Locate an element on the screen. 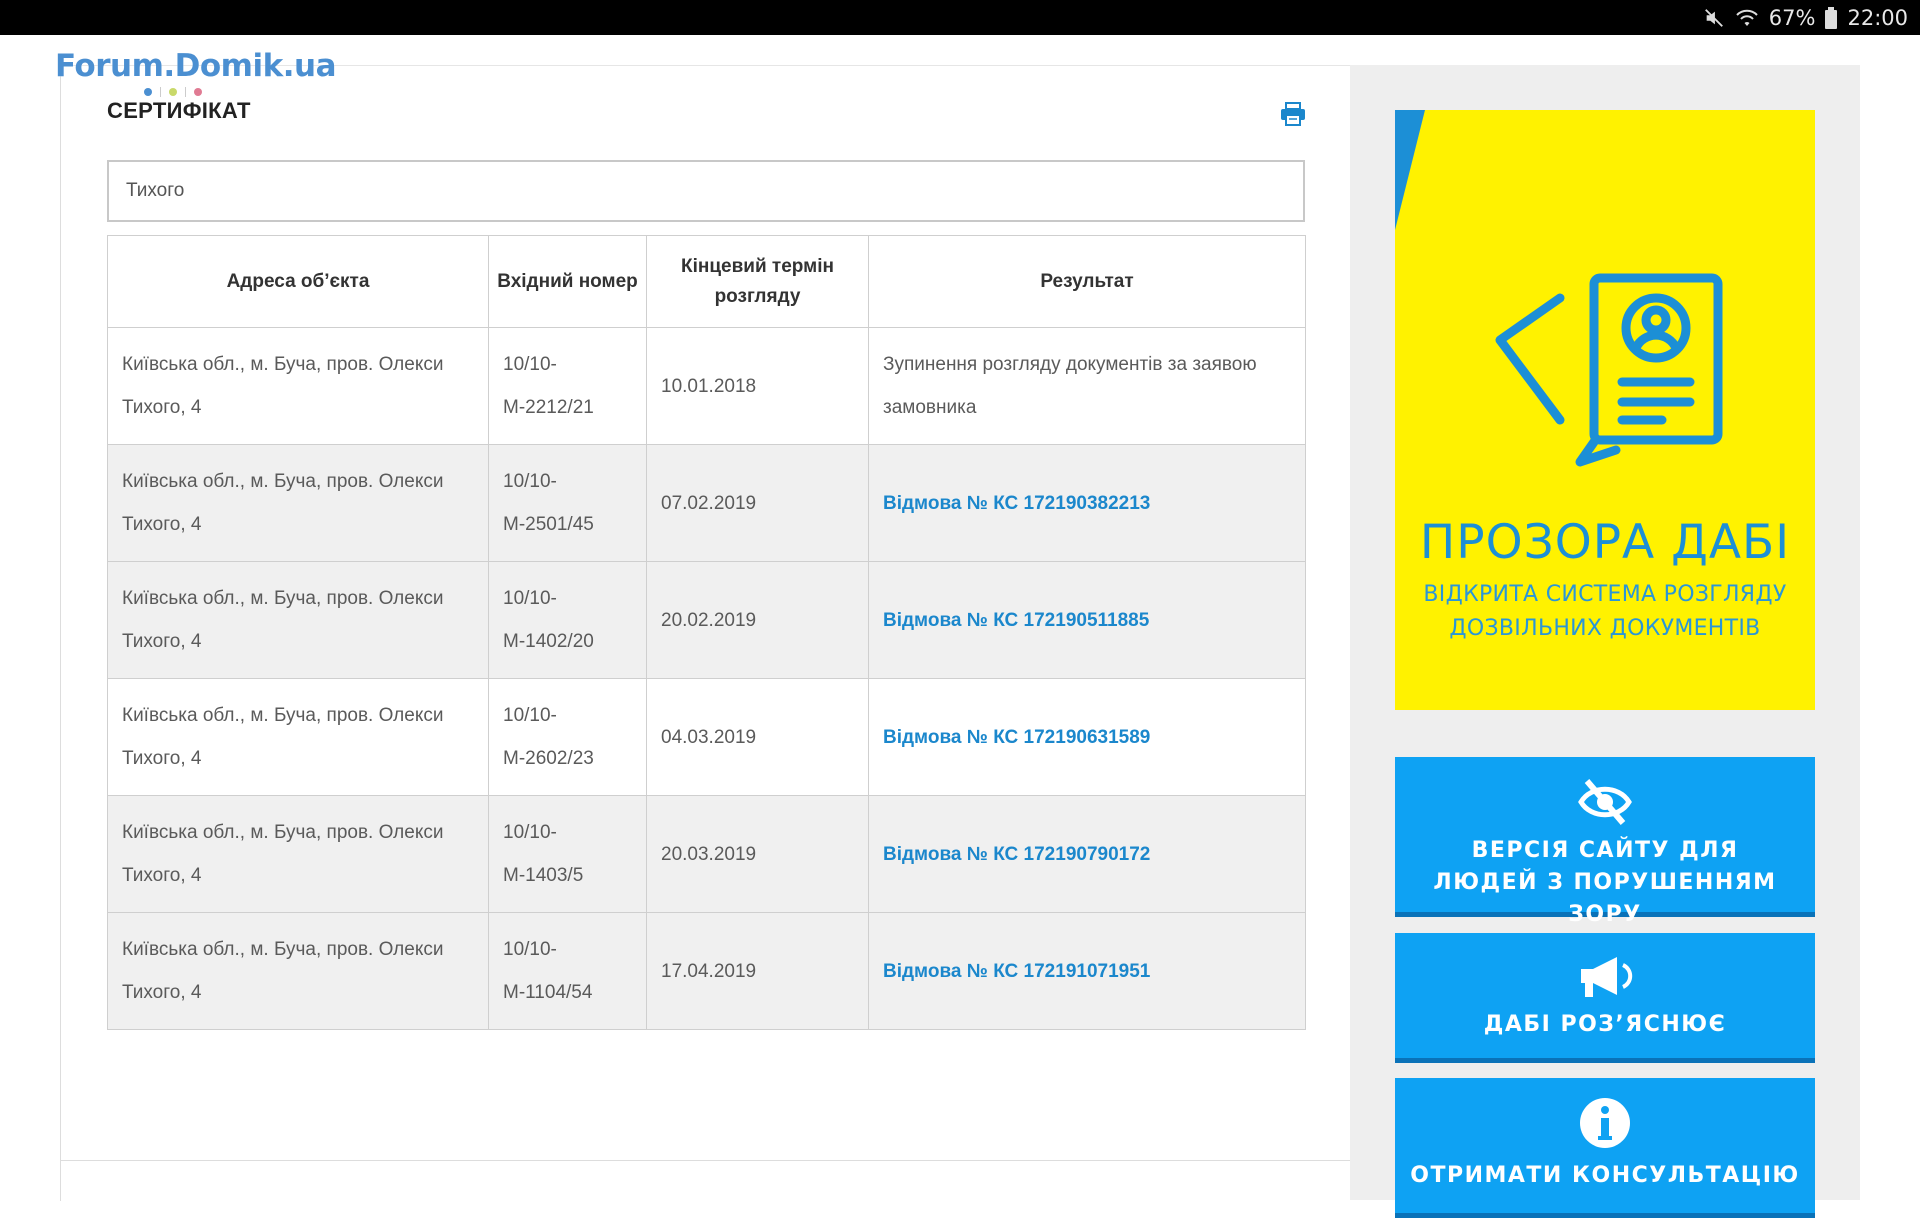  divider is located at coordinates (706, 1160).